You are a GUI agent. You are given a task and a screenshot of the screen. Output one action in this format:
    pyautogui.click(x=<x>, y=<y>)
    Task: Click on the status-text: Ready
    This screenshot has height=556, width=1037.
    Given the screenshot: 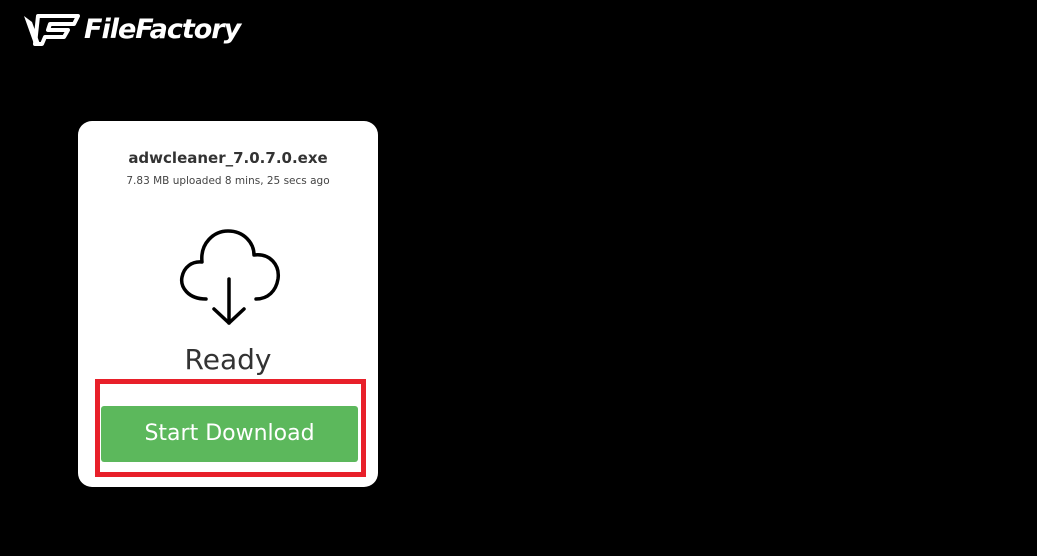 What is the action you would take?
    pyautogui.click(x=228, y=359)
    